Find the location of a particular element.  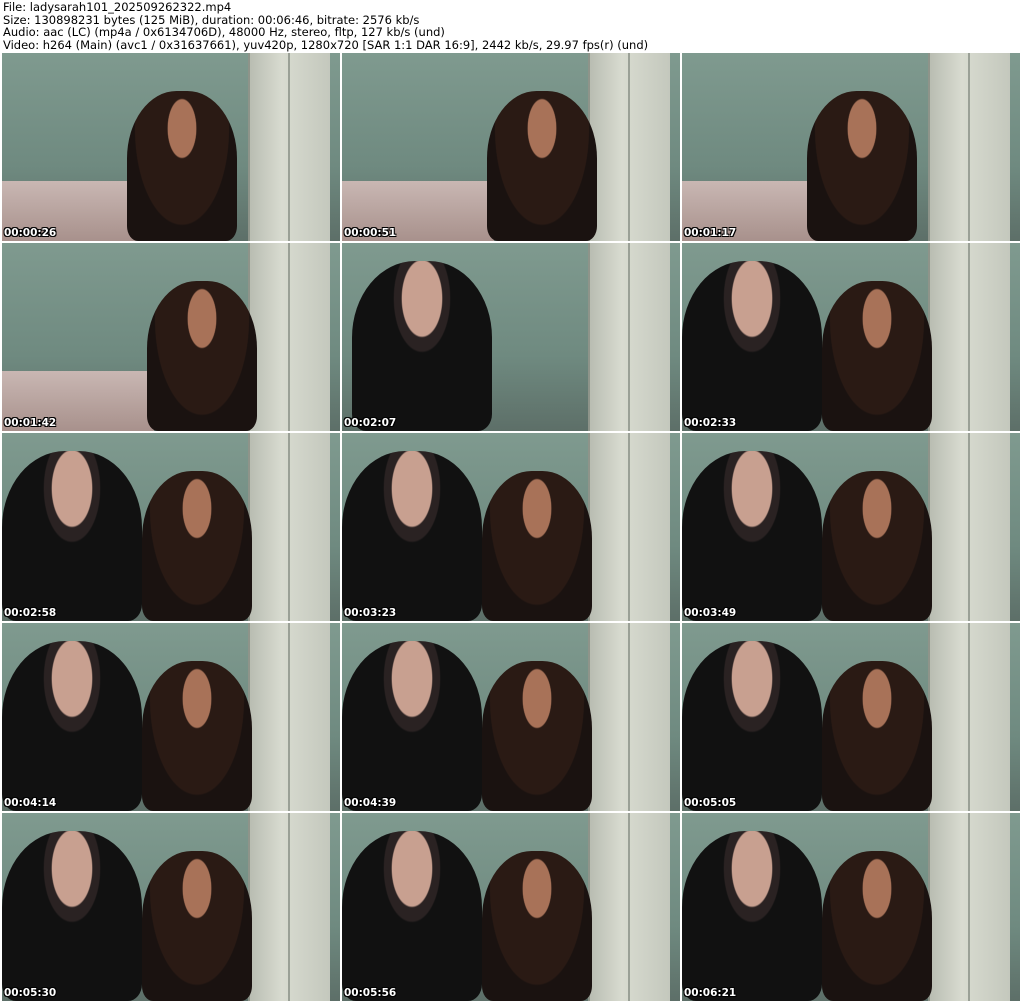

timestamp: 00:02:58 is located at coordinates (30, 613).